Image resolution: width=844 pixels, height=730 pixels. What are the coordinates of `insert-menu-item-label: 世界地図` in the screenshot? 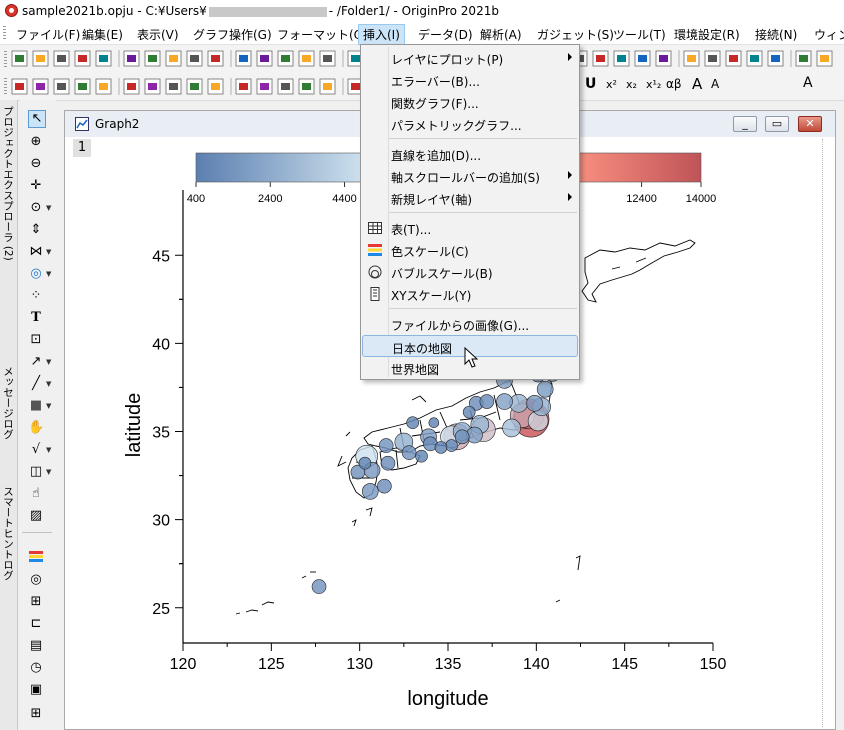 It's located at (415, 370).